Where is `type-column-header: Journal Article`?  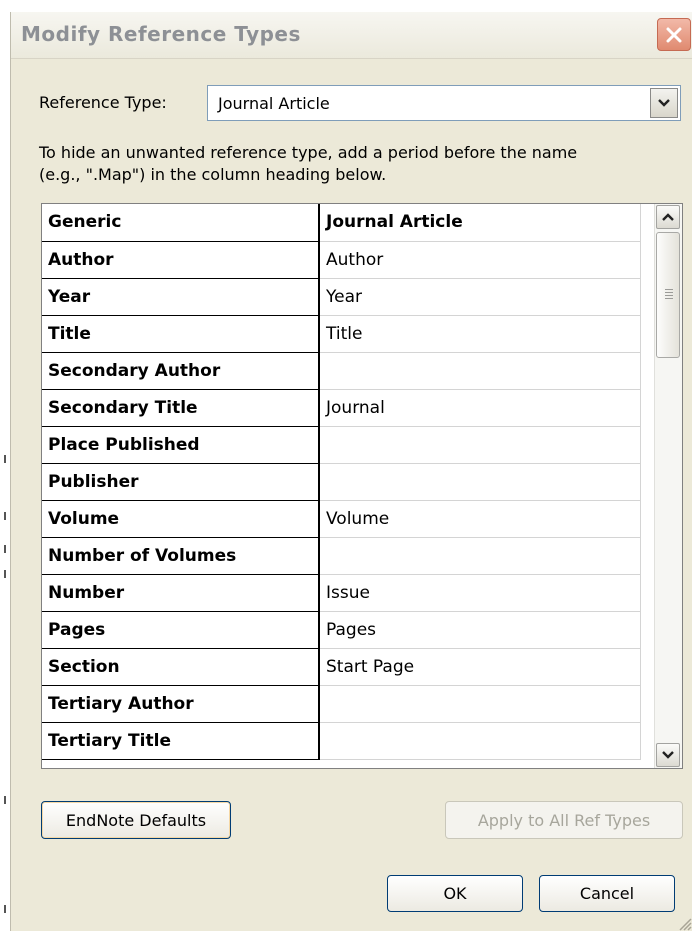 type-column-header: Journal Article is located at coordinates (480, 223).